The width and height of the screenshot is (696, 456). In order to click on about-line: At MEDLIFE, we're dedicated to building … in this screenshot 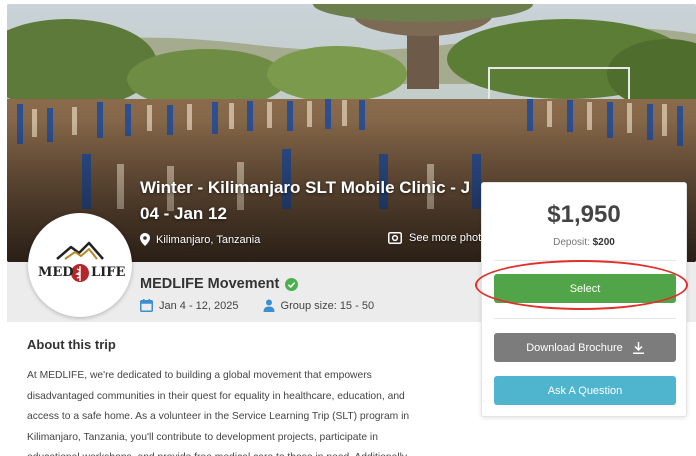, I will do `click(199, 375)`.